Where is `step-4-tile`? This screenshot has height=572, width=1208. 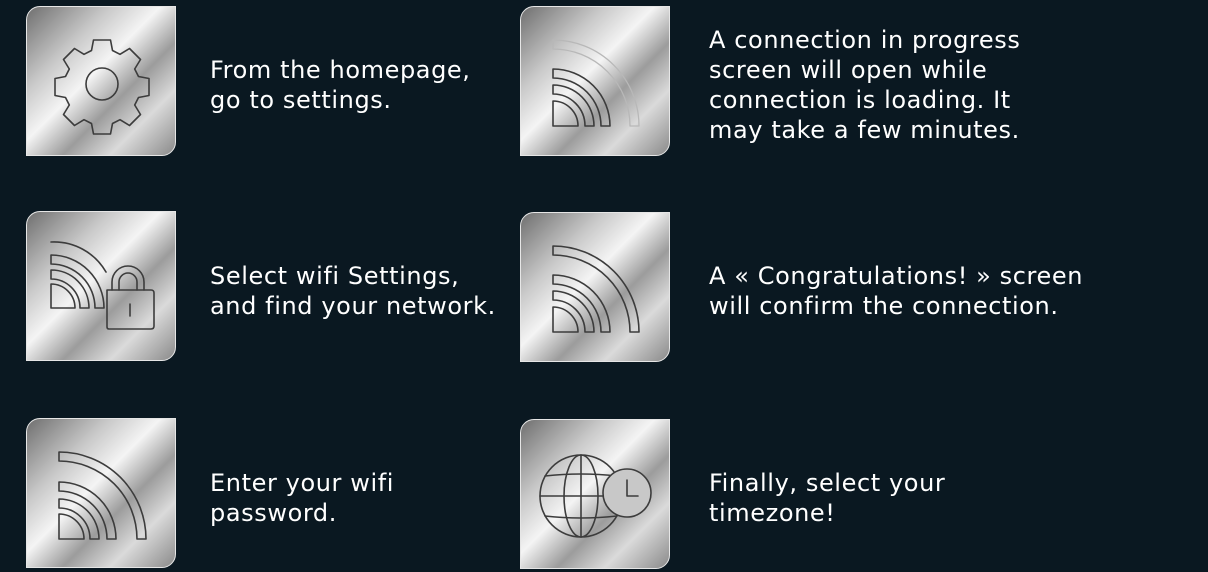
step-4-tile is located at coordinates (595, 81).